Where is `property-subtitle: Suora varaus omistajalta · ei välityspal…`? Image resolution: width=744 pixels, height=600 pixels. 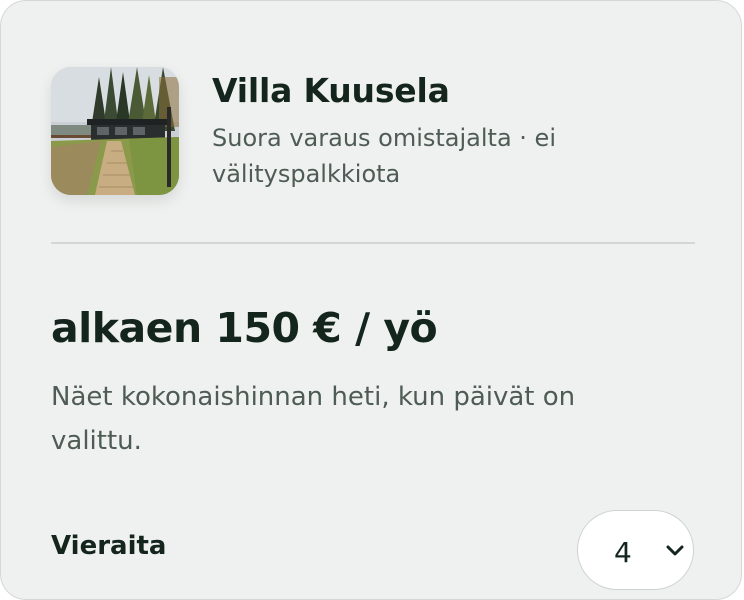
property-subtitle: Suora varaus omistajalta · ei välityspal… is located at coordinates (384, 156).